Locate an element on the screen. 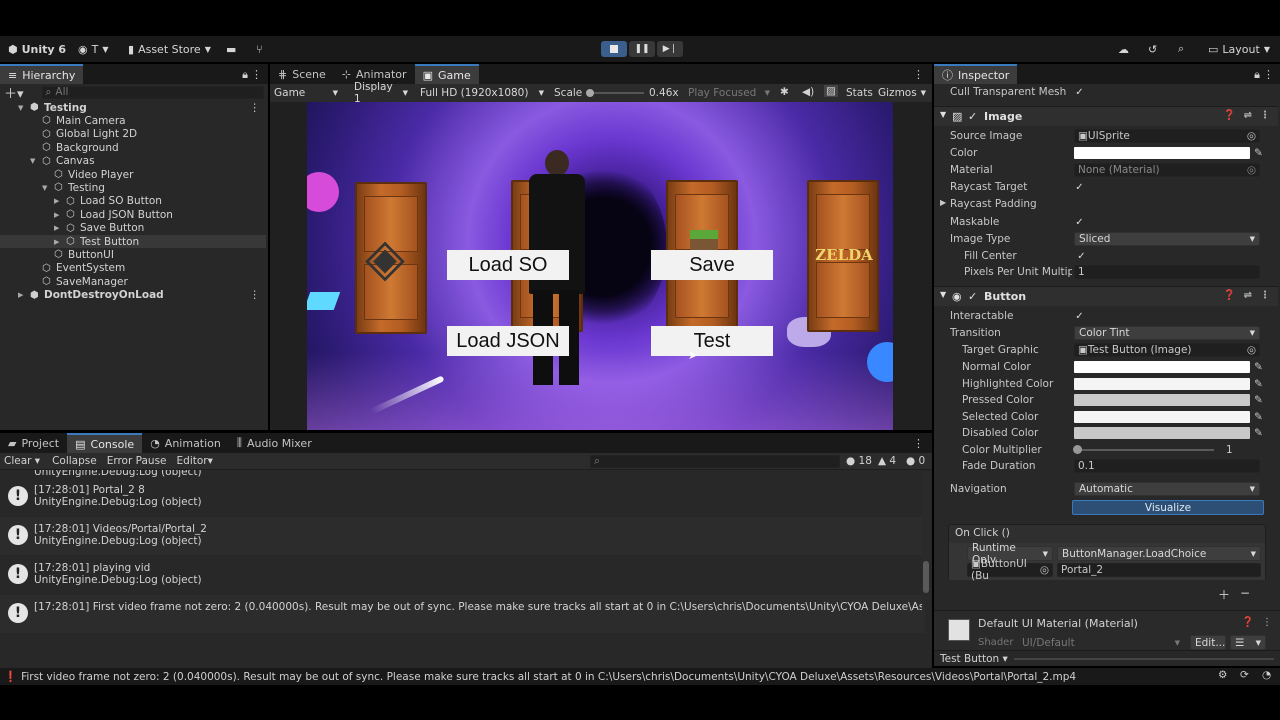  interactable-checkbox: ✓ is located at coordinates (1079, 316).